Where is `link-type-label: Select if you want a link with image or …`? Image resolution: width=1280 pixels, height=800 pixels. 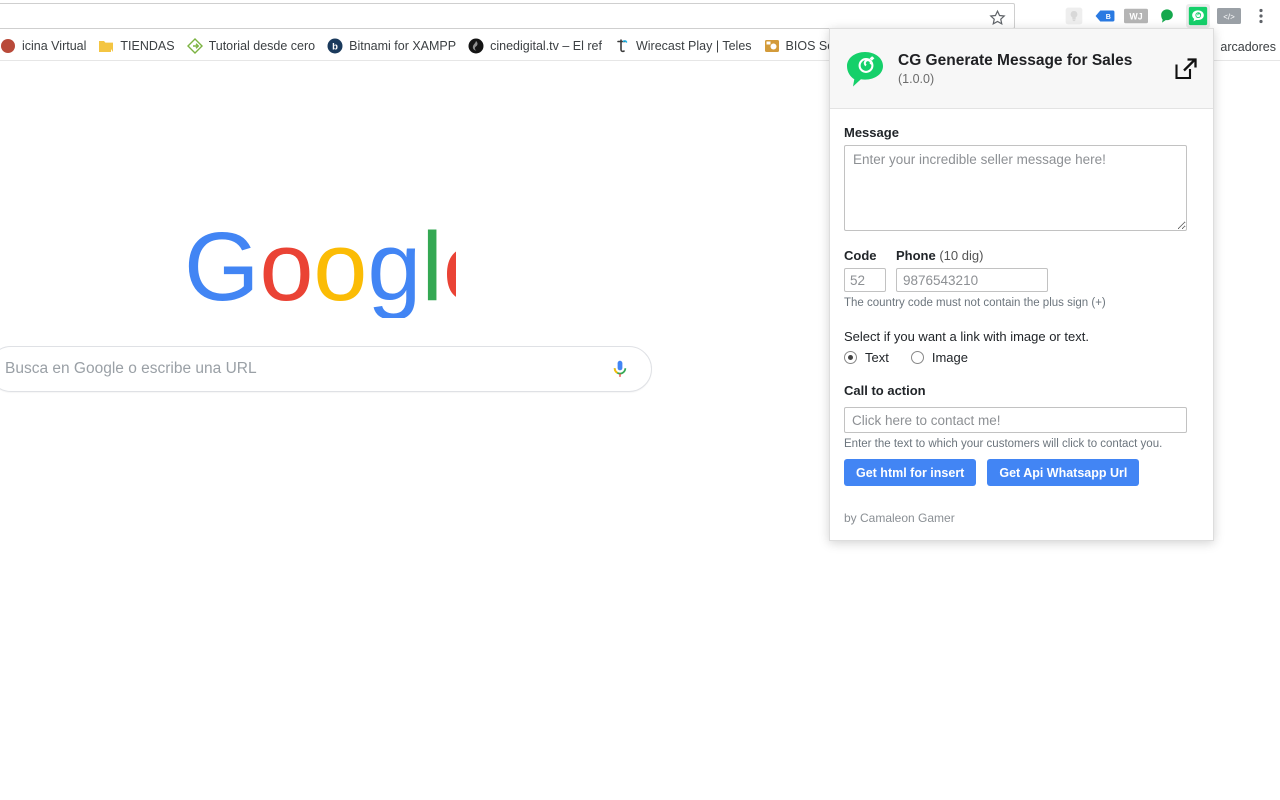
link-type-label: Select if you want a link with image or … is located at coordinates (966, 336).